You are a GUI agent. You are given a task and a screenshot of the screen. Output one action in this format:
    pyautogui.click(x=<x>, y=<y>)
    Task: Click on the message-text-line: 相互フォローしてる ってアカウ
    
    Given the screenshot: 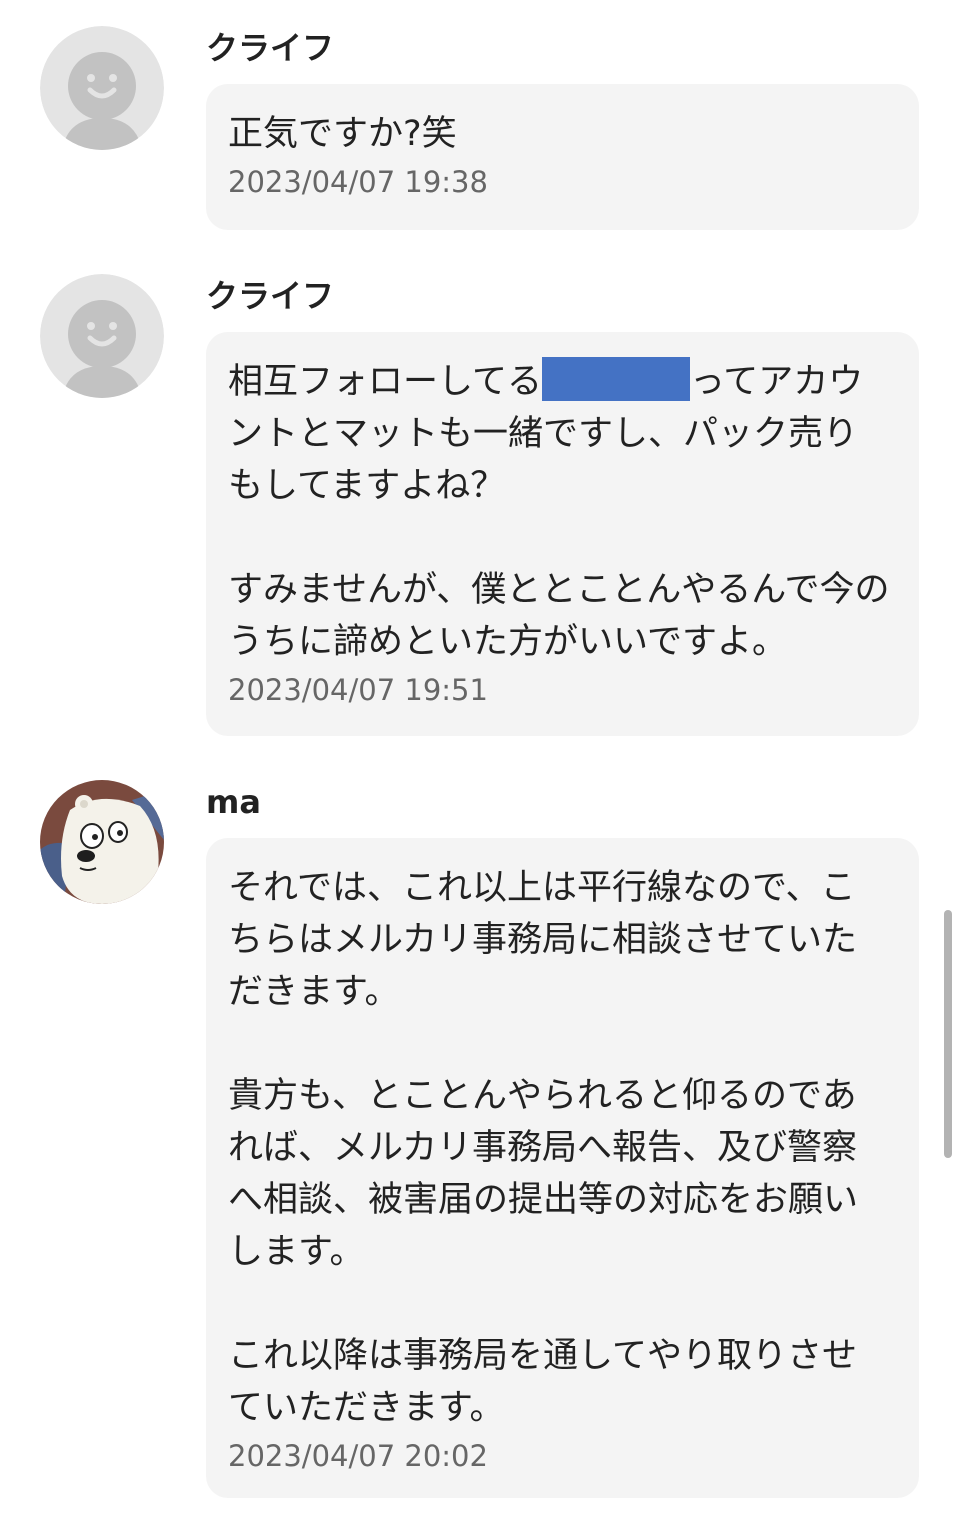 What is the action you would take?
    pyautogui.click(x=563, y=382)
    